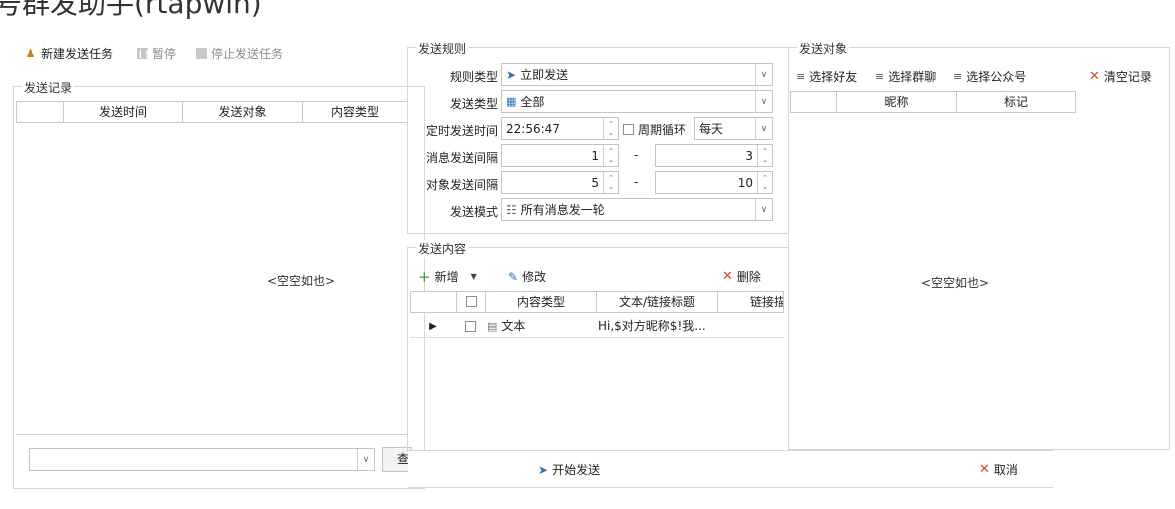  Describe the element at coordinates (544, 75) in the screenshot. I see `rule-type-value: 立即发送` at that location.